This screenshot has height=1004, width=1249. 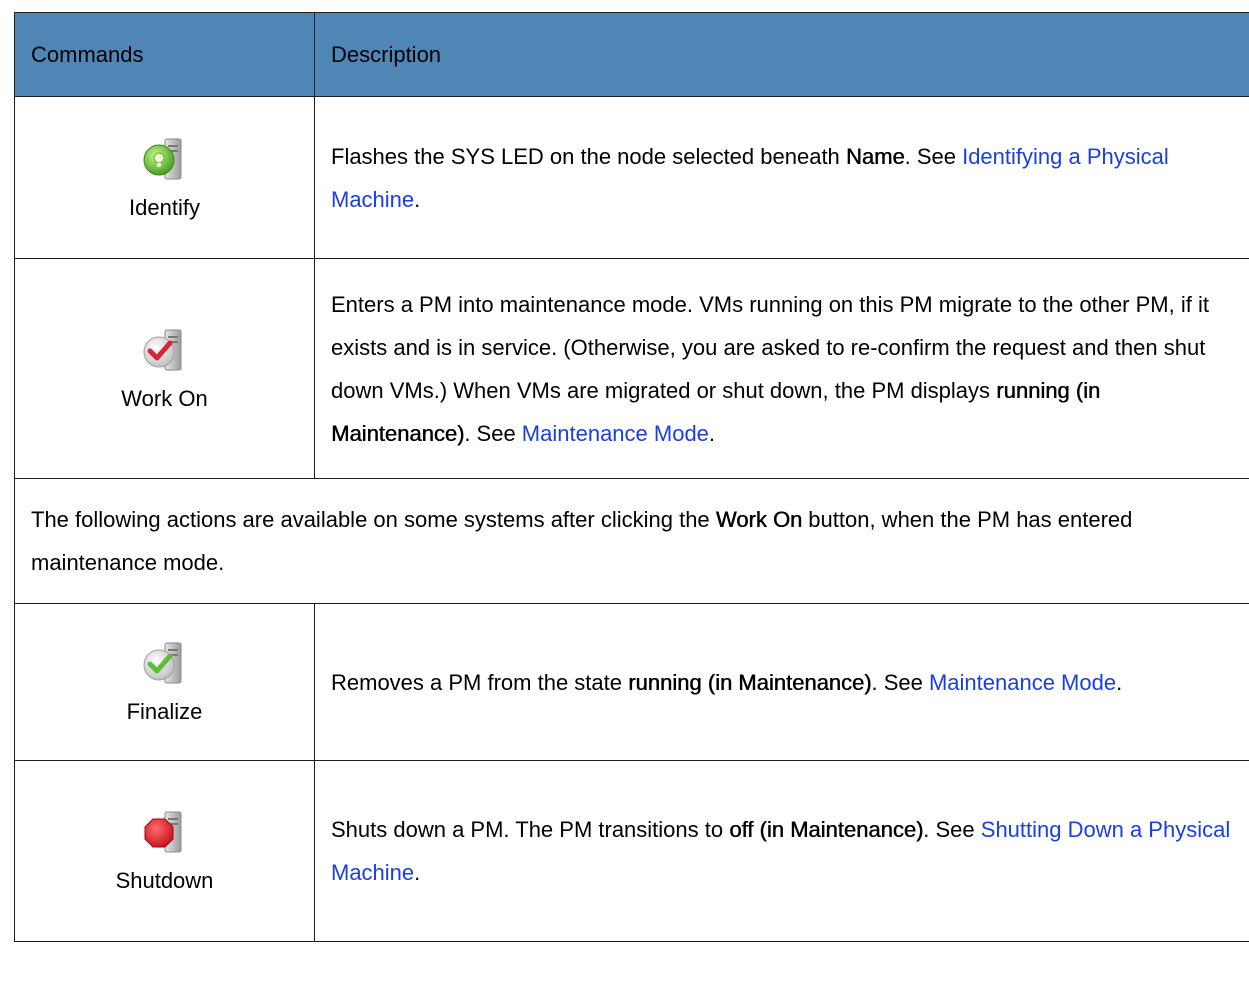 What do you see at coordinates (164, 711) in the screenshot?
I see `command-label: Finalize` at bounding box center [164, 711].